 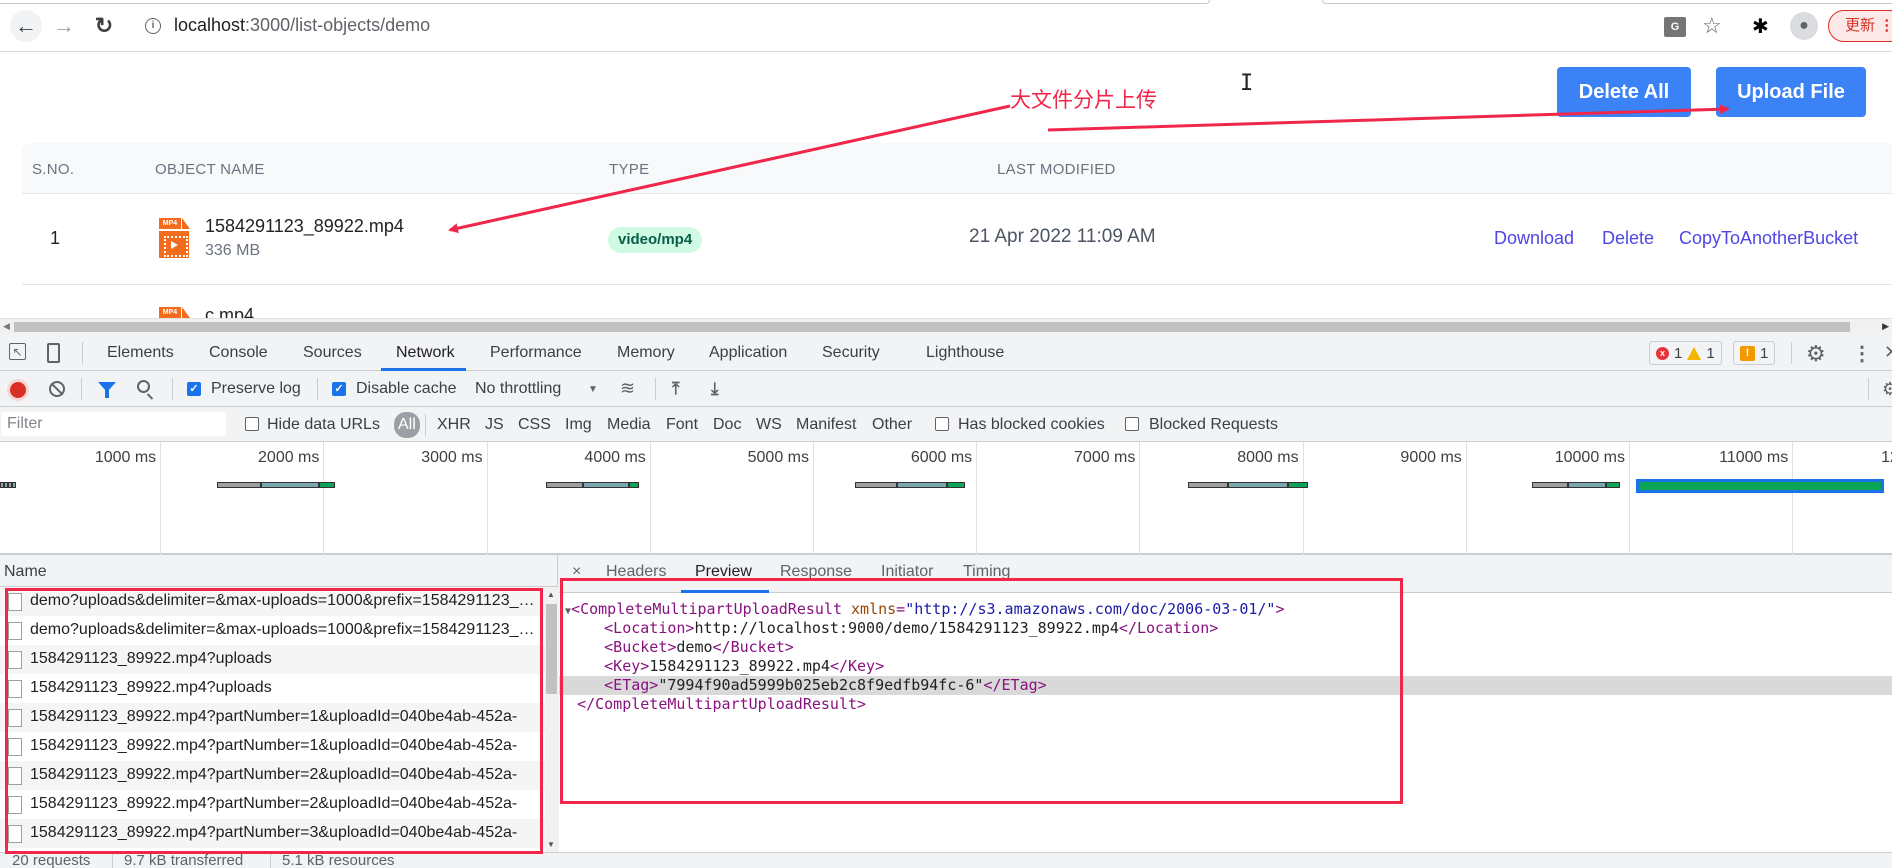 I want to click on profile-avatar-icon: ●, so click(x=1804, y=26).